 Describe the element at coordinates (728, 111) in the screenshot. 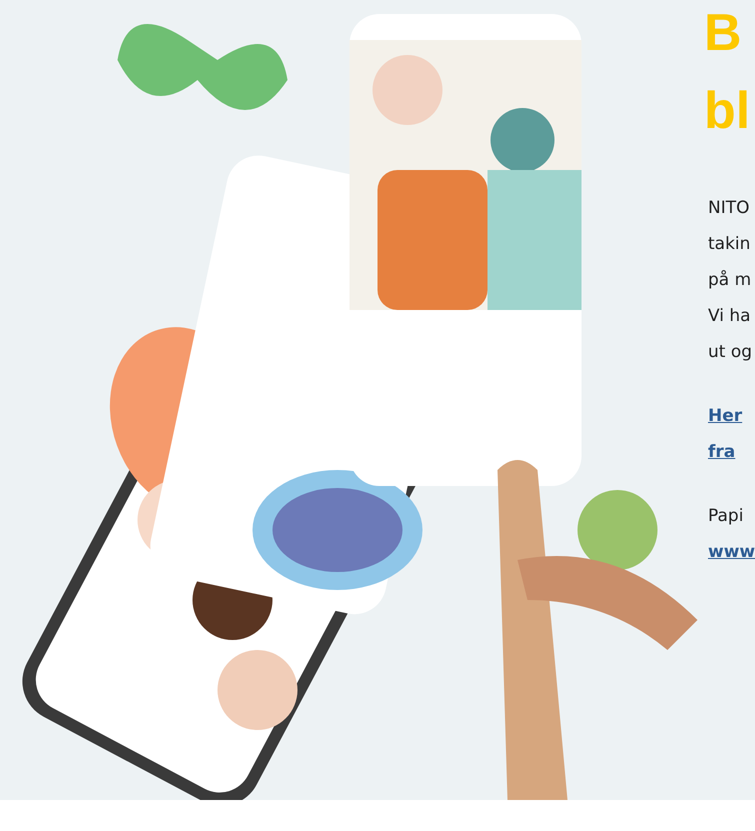

I see `heading-text: bl` at that location.